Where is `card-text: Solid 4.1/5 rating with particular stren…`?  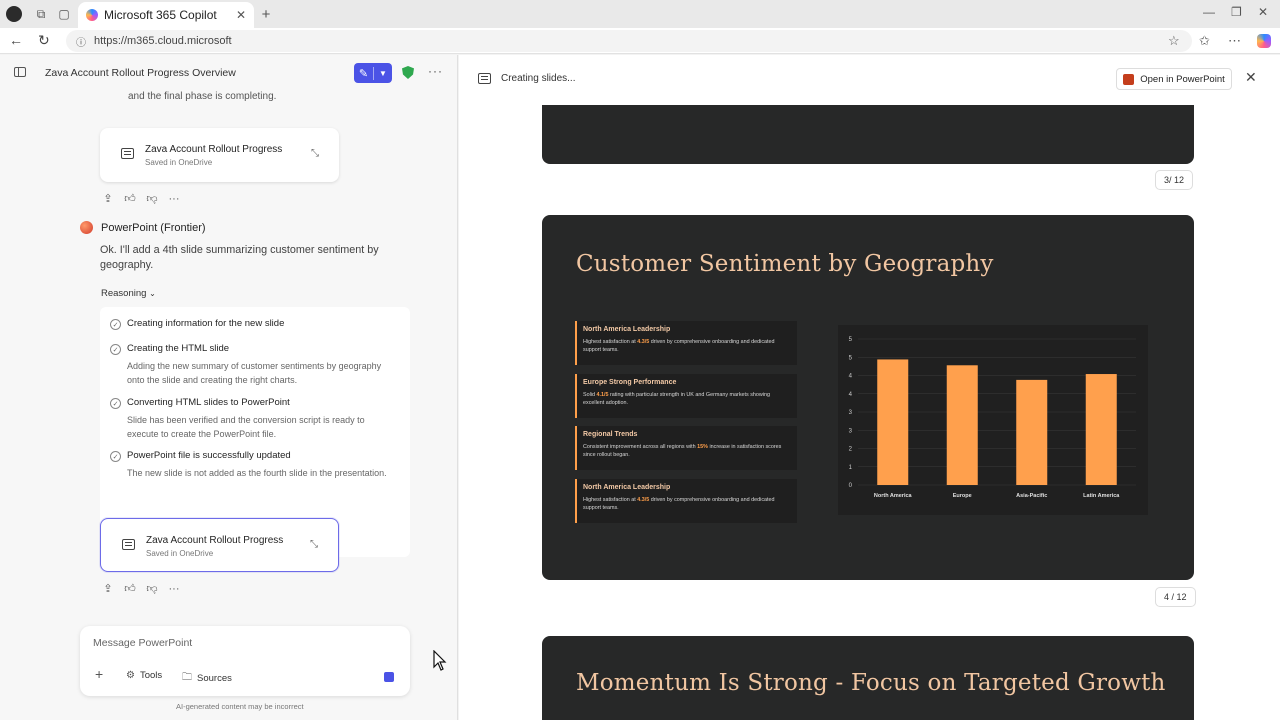
card-text: Solid 4.1/5 rating with particular stren… is located at coordinates (676, 399).